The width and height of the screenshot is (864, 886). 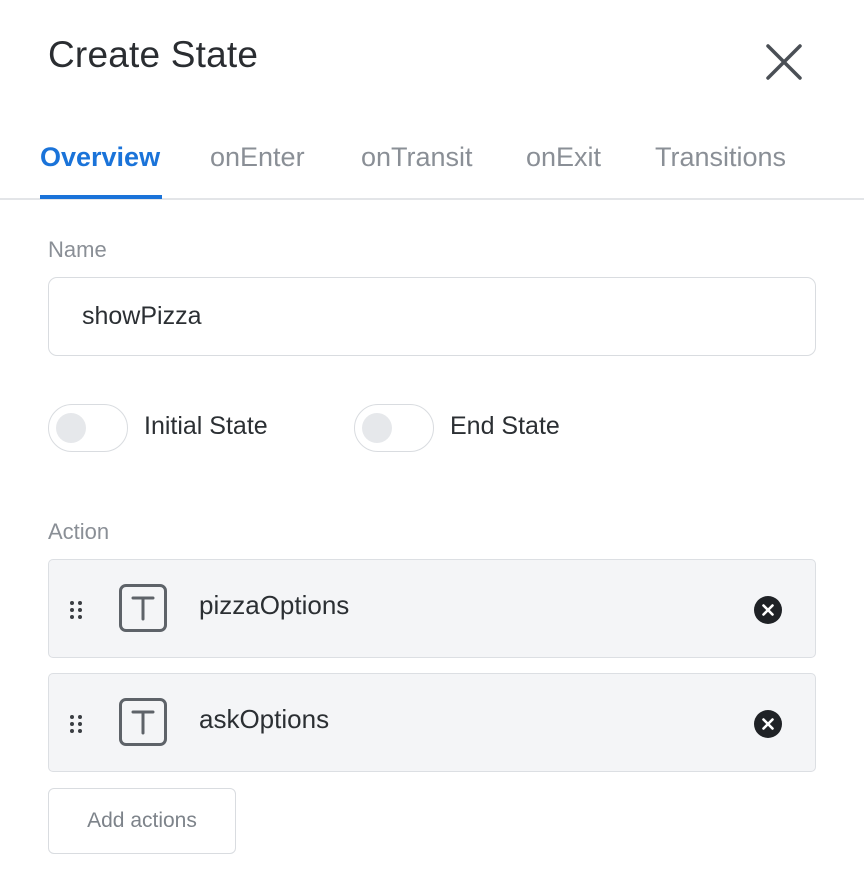 I want to click on tab-onenter: onEnter, so click(x=257, y=157).